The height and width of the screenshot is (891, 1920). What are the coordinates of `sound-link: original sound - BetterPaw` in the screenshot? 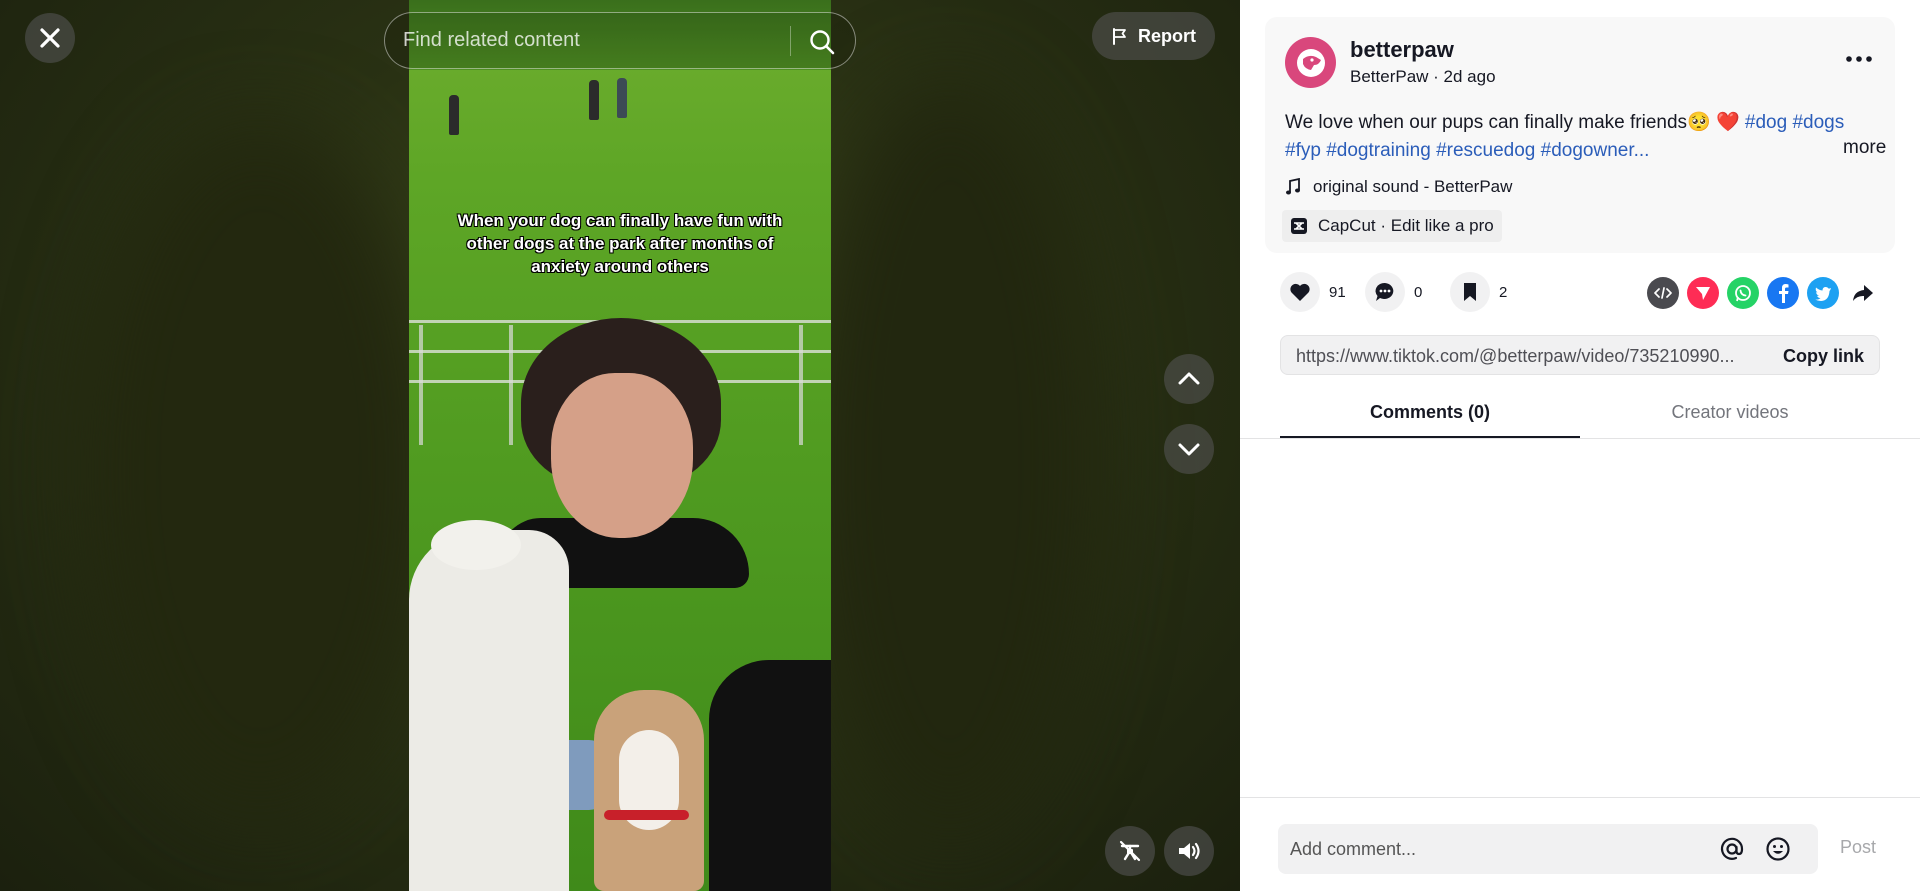 It's located at (1398, 187).